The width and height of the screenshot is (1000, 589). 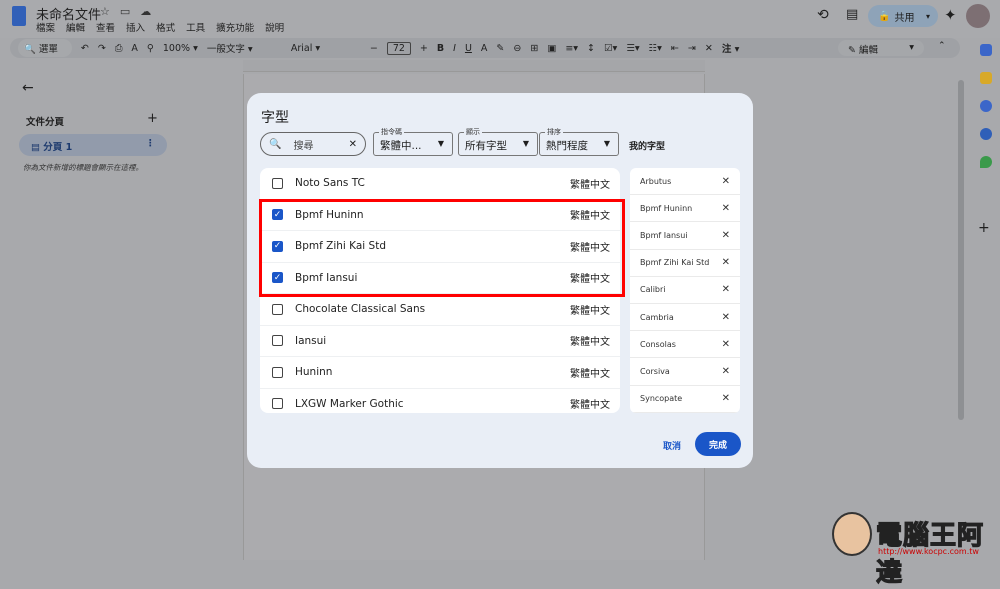 What do you see at coordinates (58, 147) in the screenshot?
I see `tab-label: 分頁 1` at bounding box center [58, 147].